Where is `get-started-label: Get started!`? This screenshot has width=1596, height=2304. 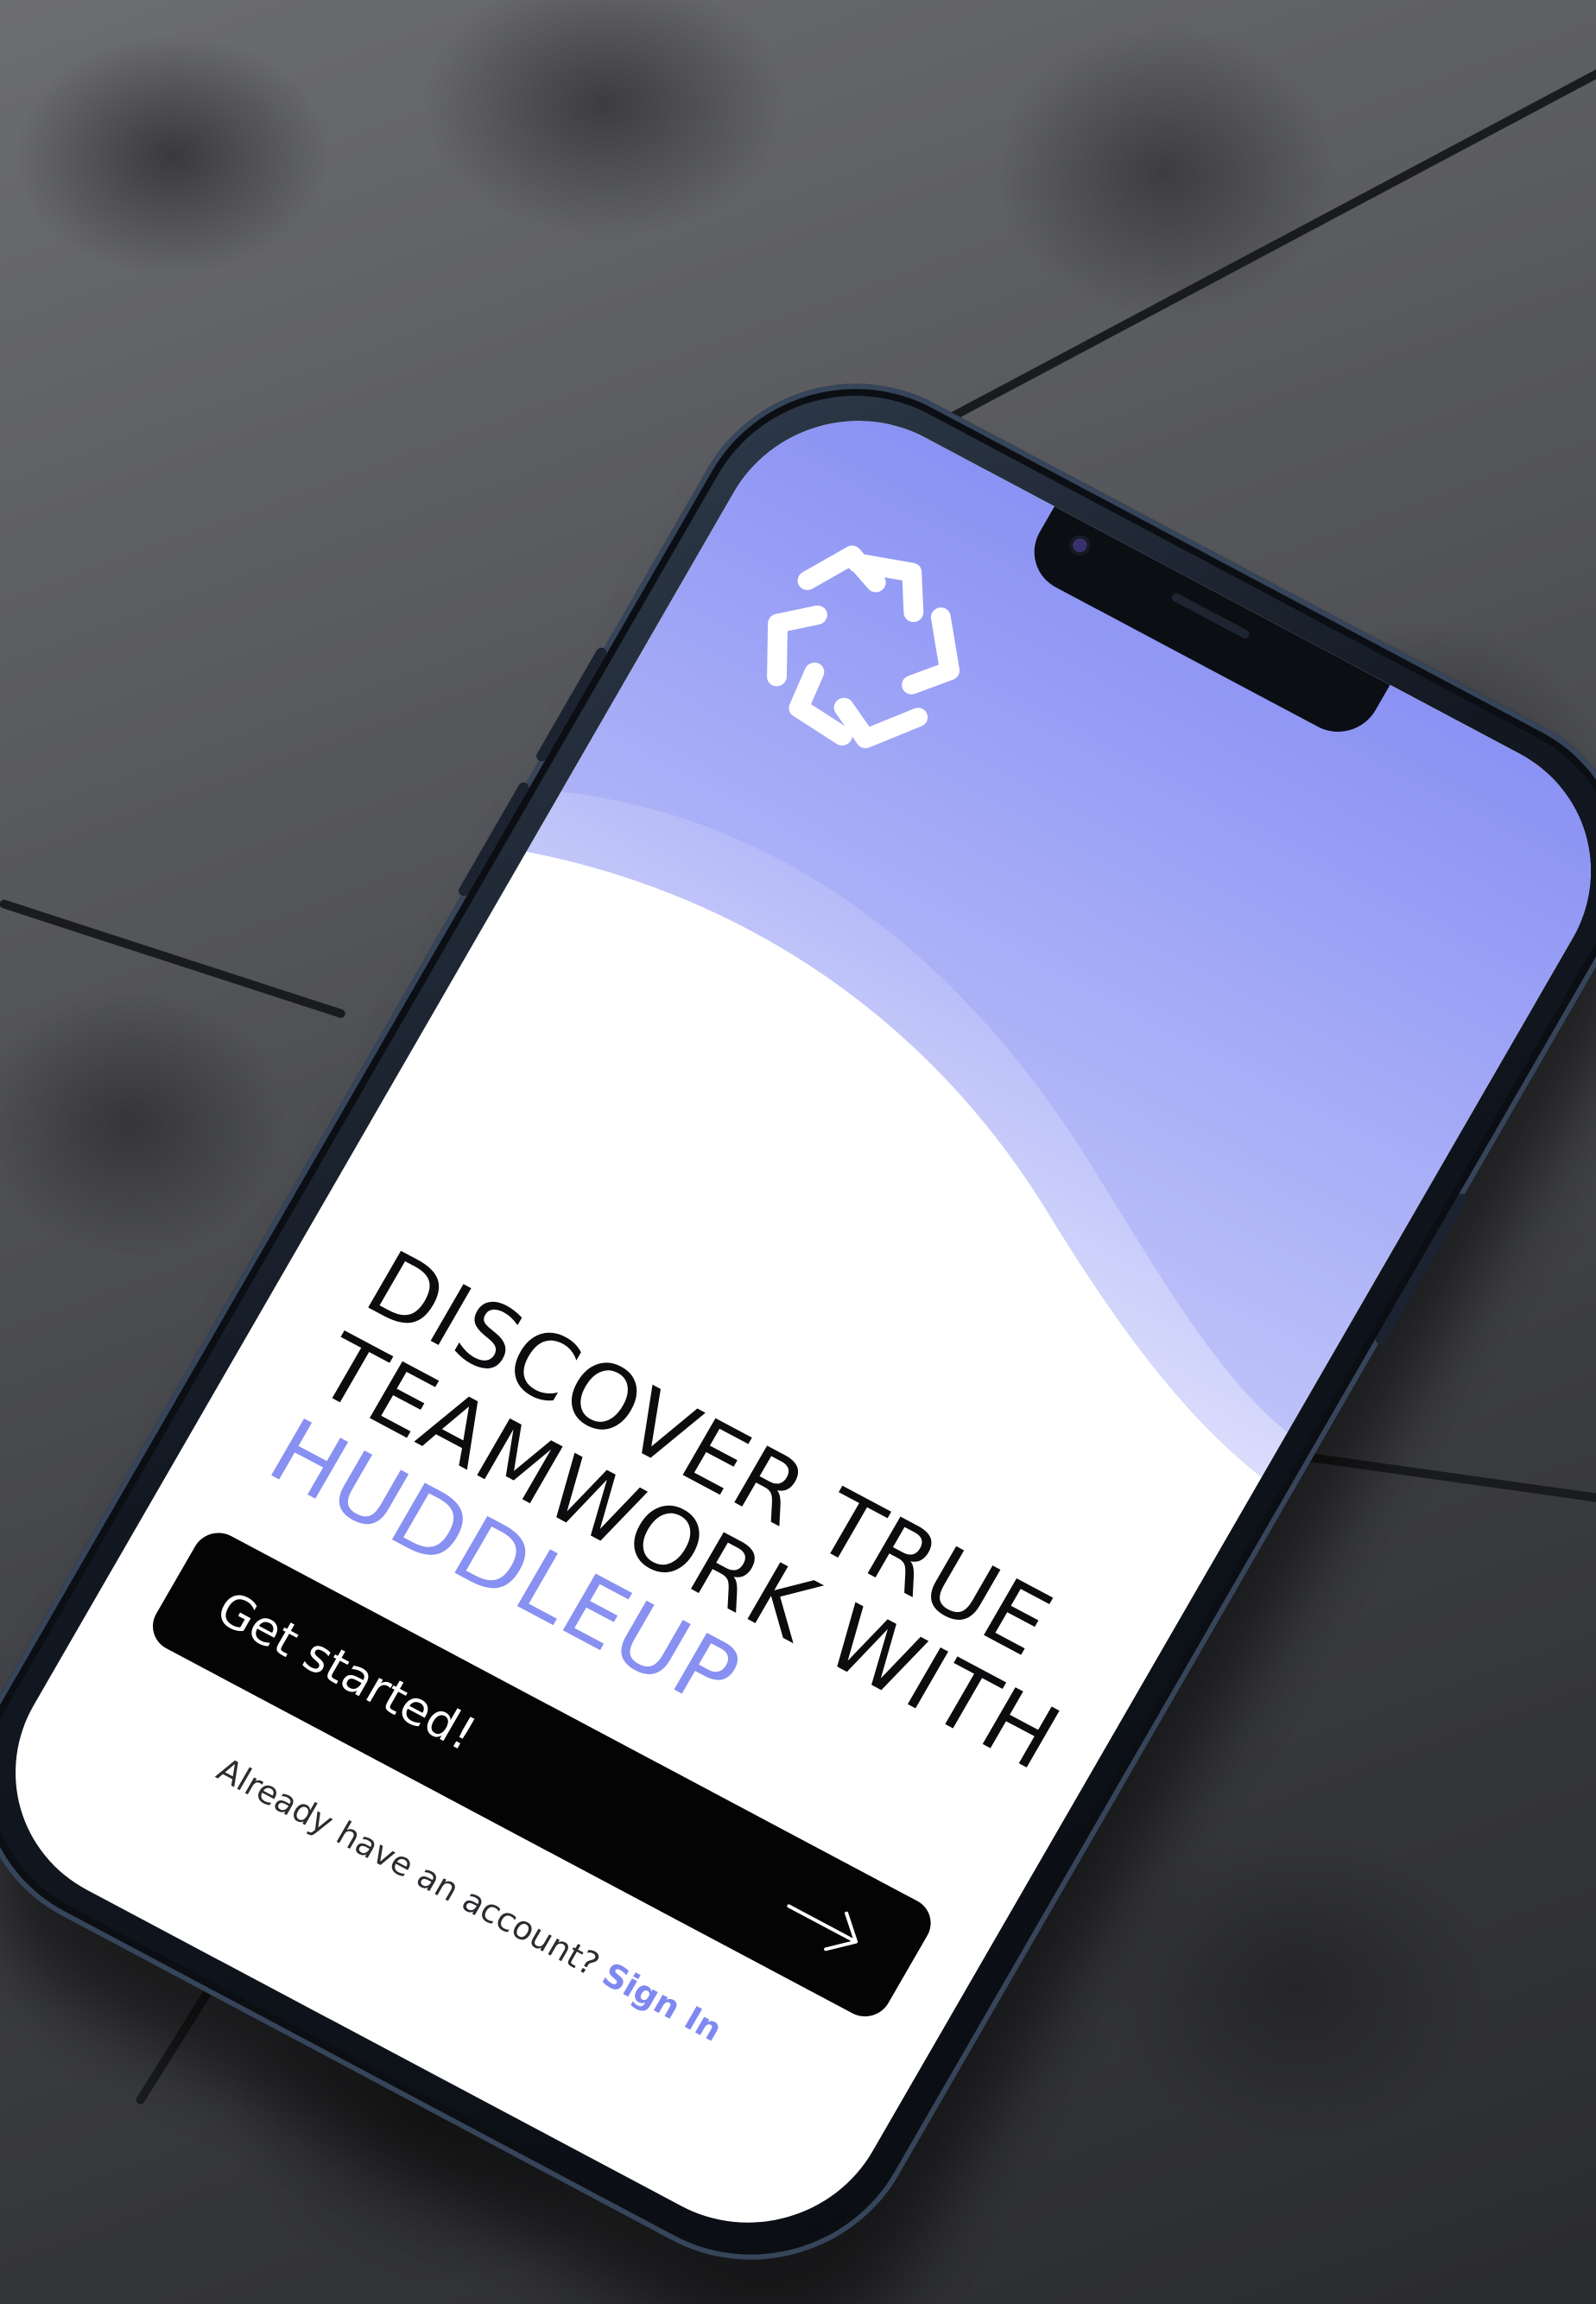
get-started-label: Get started! is located at coordinates (346, 1670).